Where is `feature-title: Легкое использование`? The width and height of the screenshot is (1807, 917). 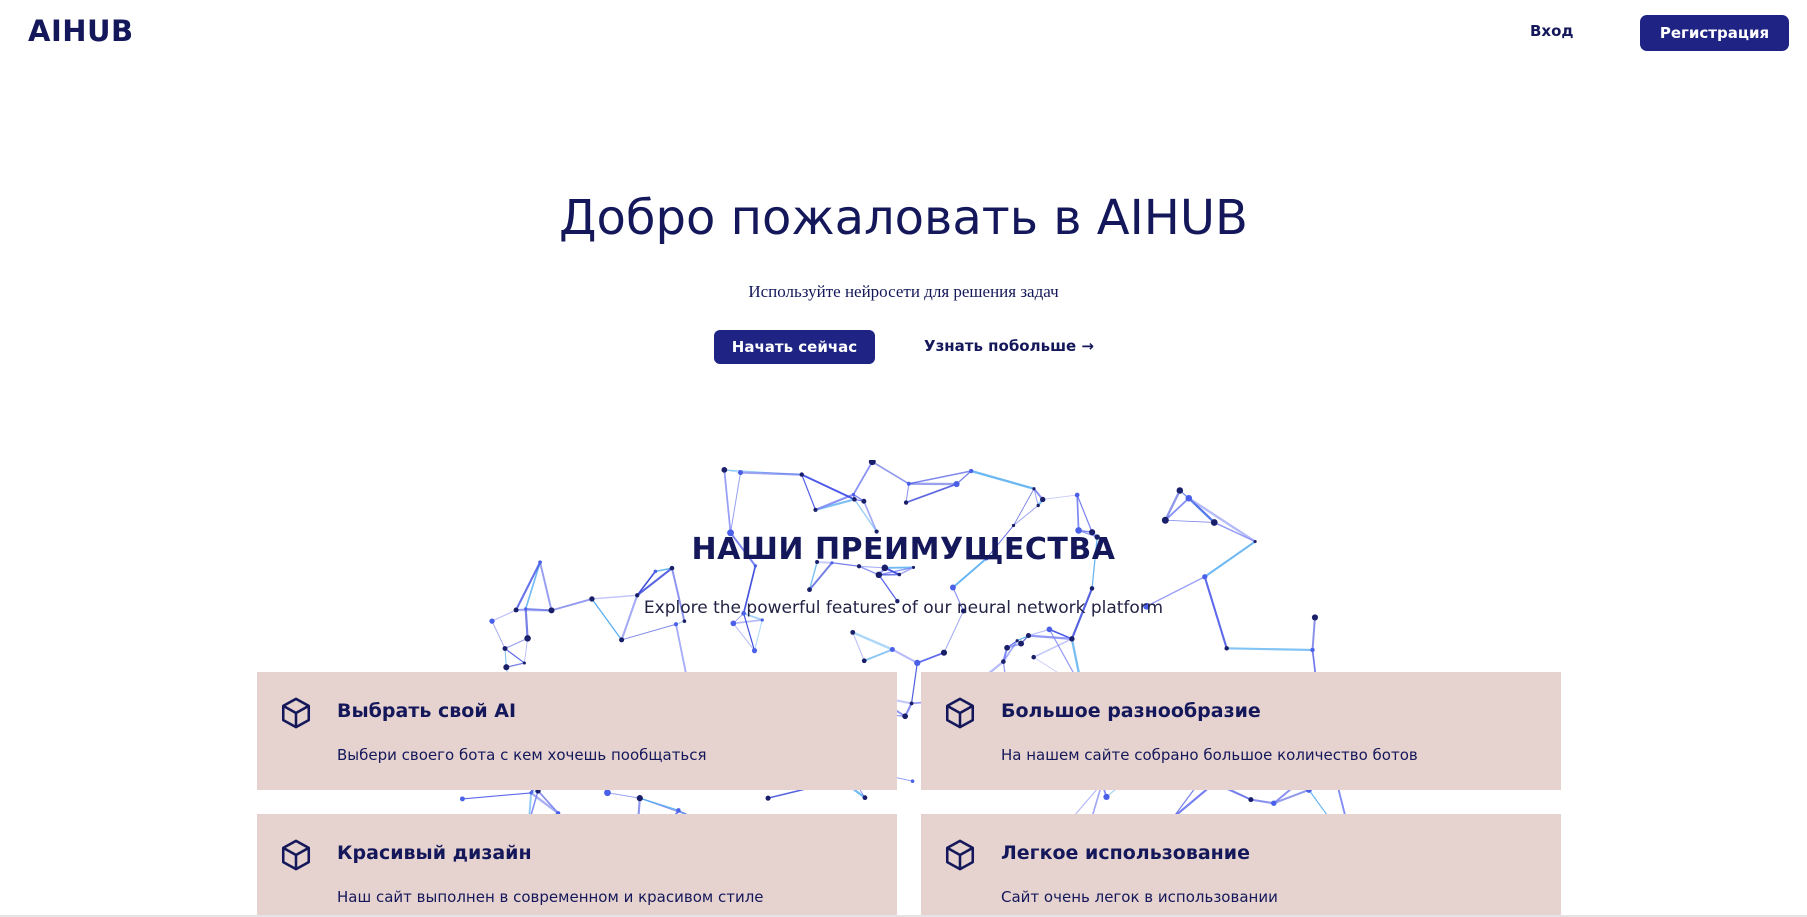
feature-title: Легкое использование is located at coordinates (1125, 853).